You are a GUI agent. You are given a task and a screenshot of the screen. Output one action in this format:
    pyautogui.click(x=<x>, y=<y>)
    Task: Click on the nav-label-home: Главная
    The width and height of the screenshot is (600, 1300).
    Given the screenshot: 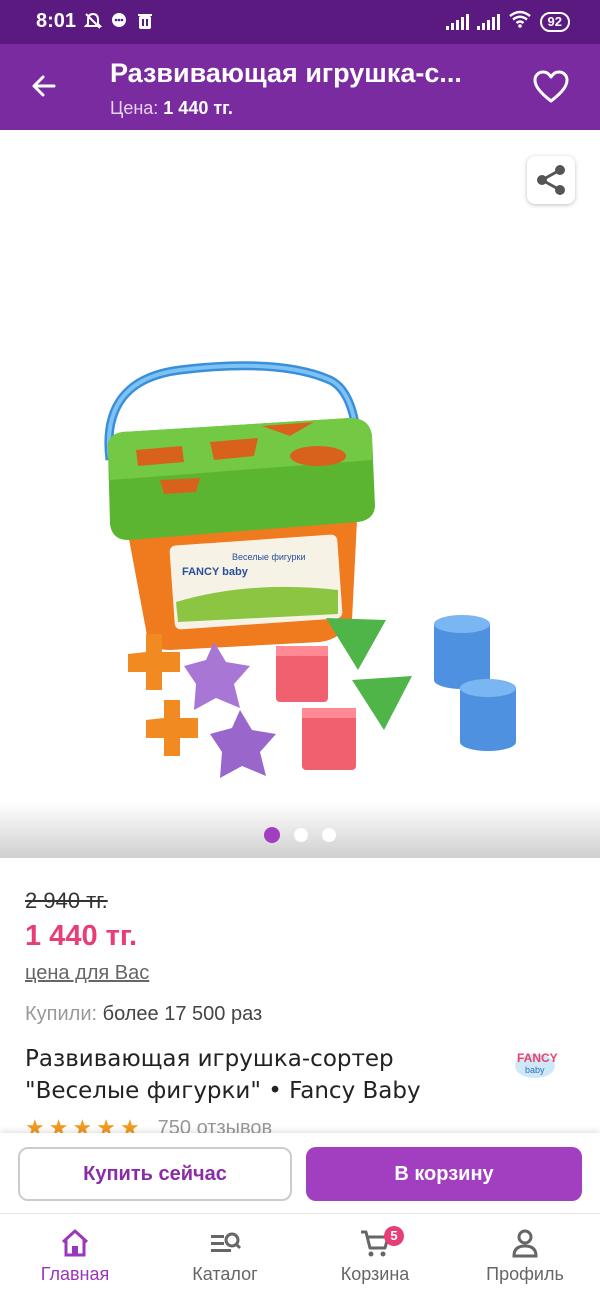 What is the action you would take?
    pyautogui.click(x=75, y=1274)
    